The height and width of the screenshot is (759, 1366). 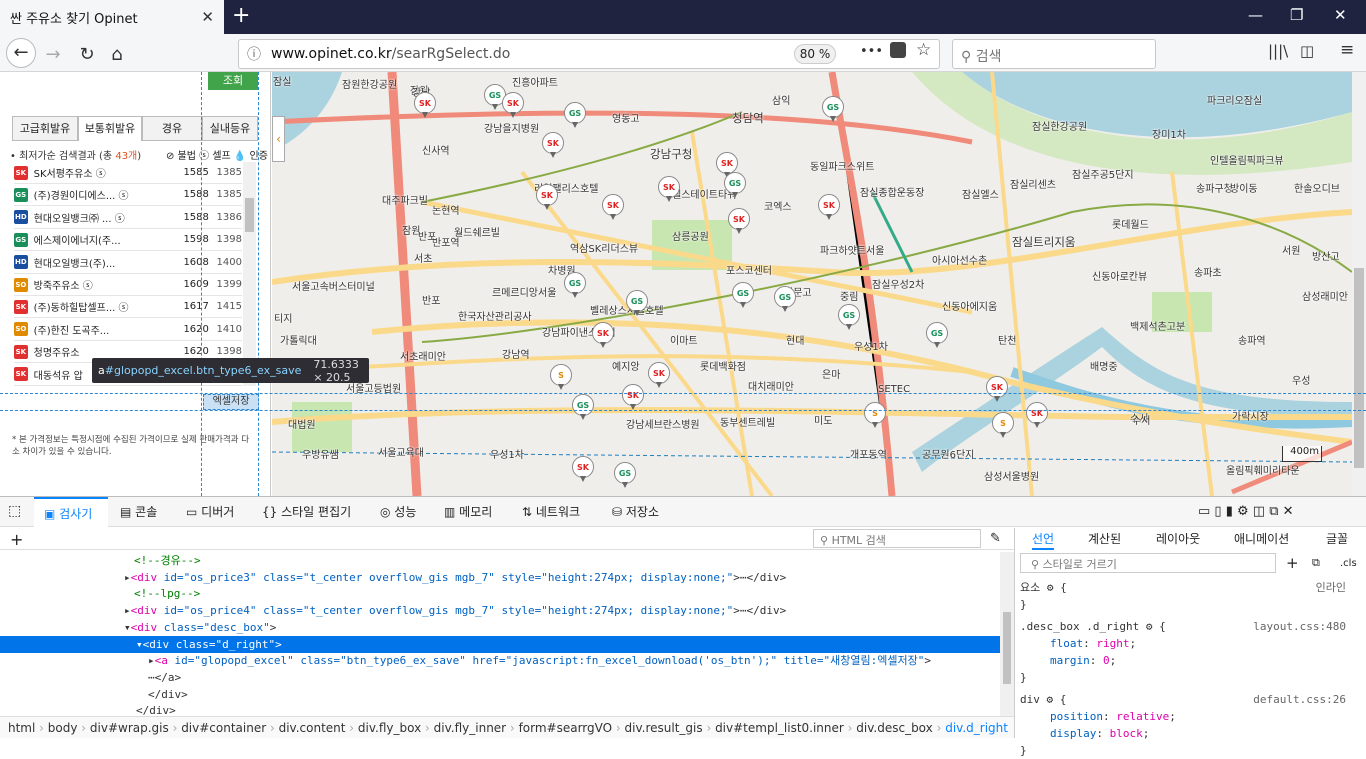 What do you see at coordinates (779, 728) in the screenshot?
I see `breadcrumb-item: div#templ_list0.inner` at bounding box center [779, 728].